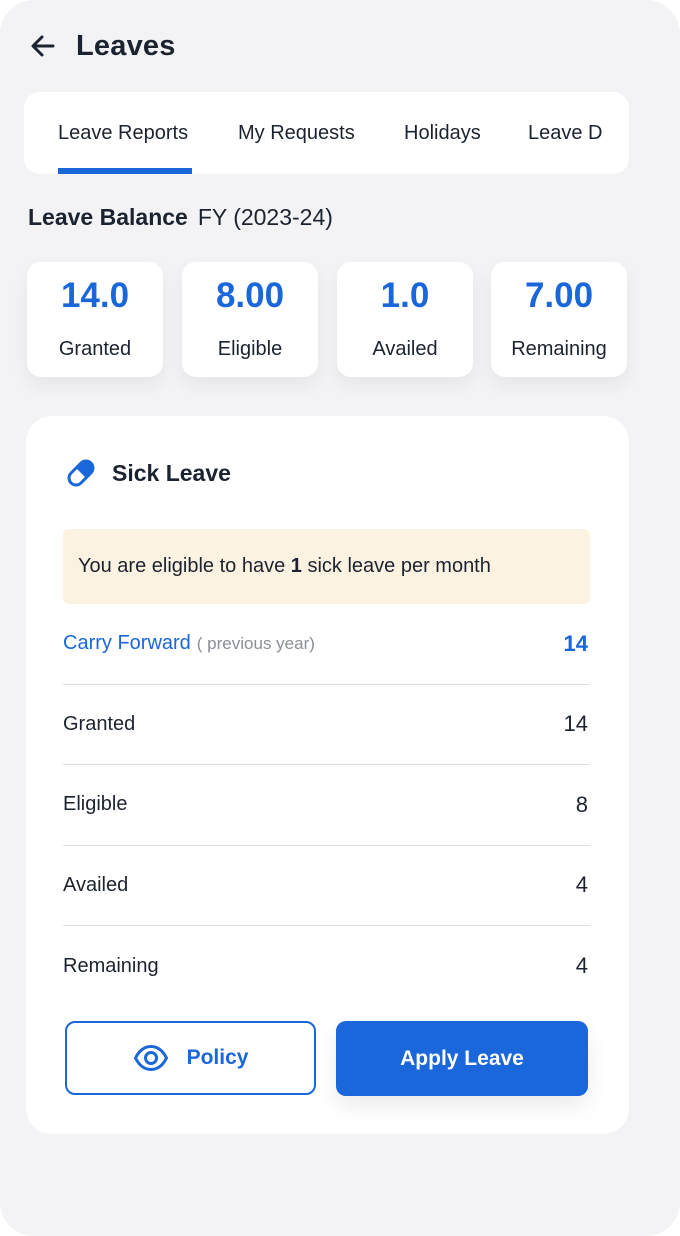  I want to click on arrow-left-icon, so click(43, 46).